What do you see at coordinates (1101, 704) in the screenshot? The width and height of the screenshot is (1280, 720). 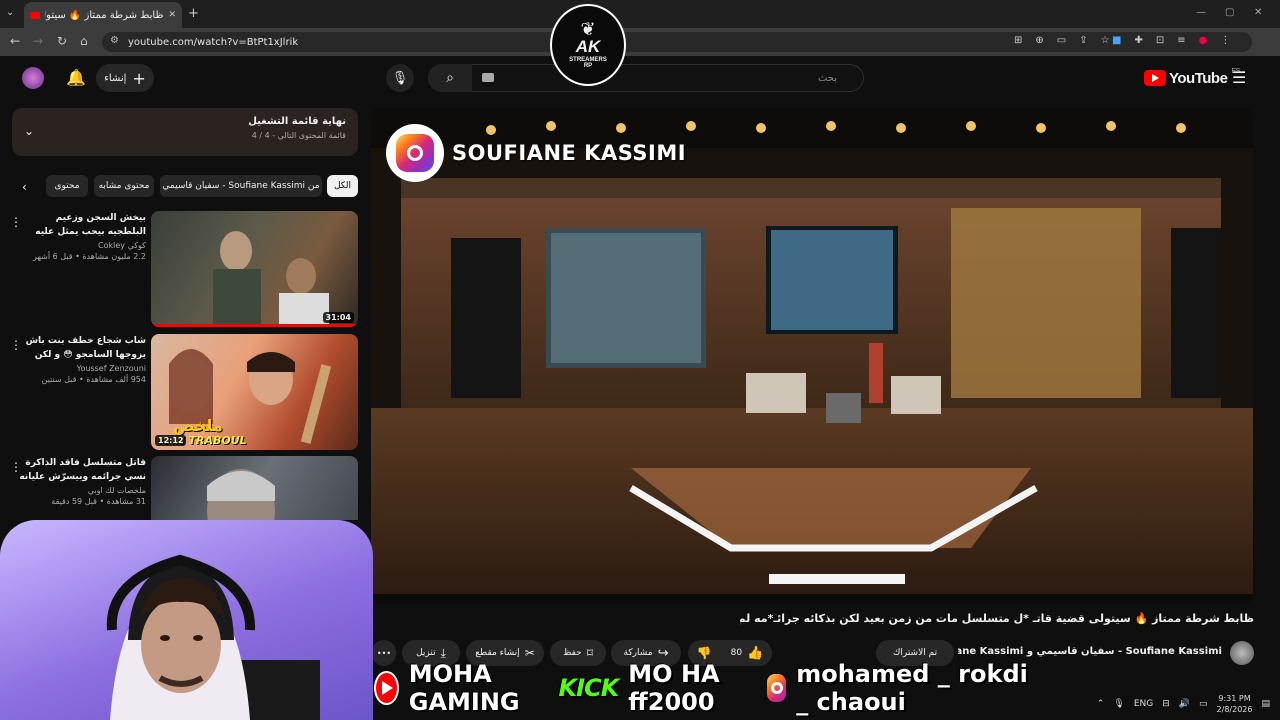 I see `tray-overflow-chevron-icon: ⌃` at bounding box center [1101, 704].